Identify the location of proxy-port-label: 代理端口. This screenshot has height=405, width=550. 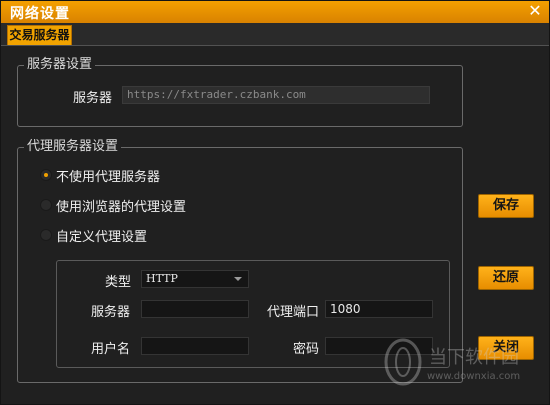
(293, 312).